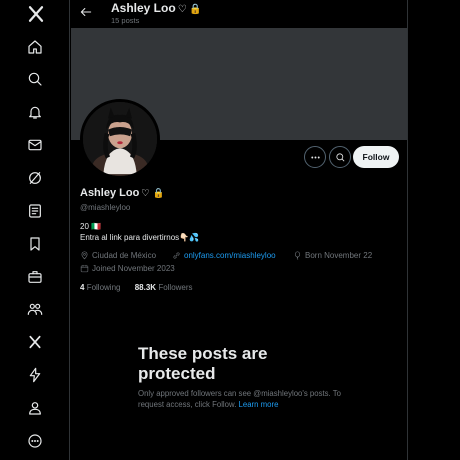 This screenshot has width=460, height=460. What do you see at coordinates (189, 9) in the screenshot?
I see `header-name-glyphs: ♡ 🔒` at bounding box center [189, 9].